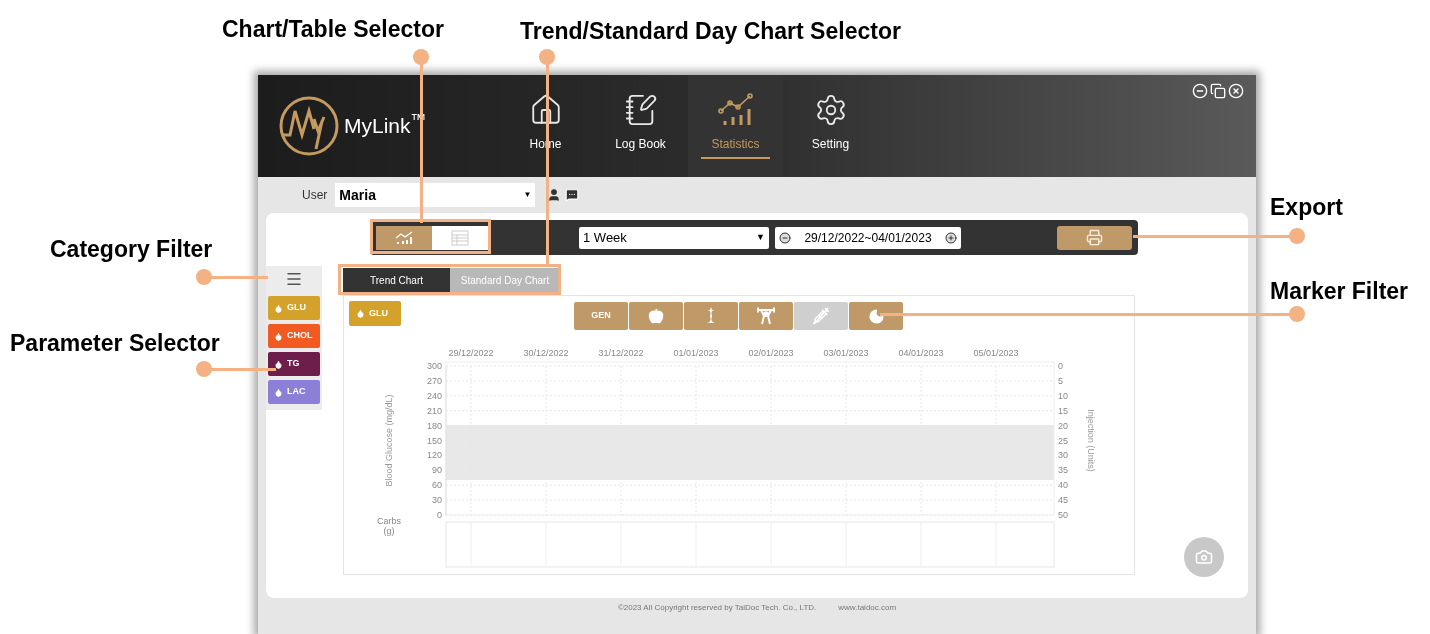  What do you see at coordinates (375, 313) in the screenshot?
I see `active-parameter-badge: GLU` at bounding box center [375, 313].